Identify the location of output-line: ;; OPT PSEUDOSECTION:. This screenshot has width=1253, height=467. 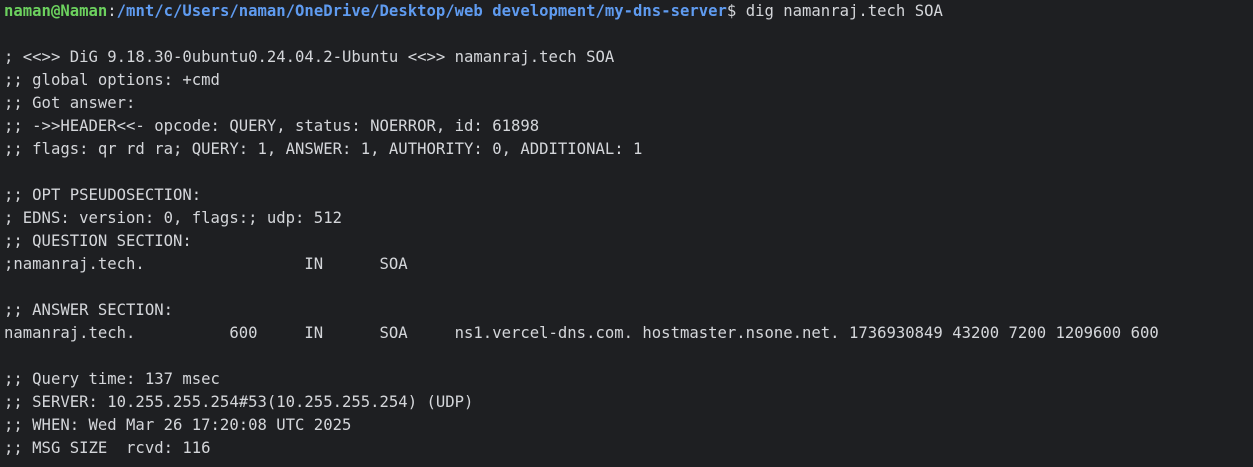
(103, 195).